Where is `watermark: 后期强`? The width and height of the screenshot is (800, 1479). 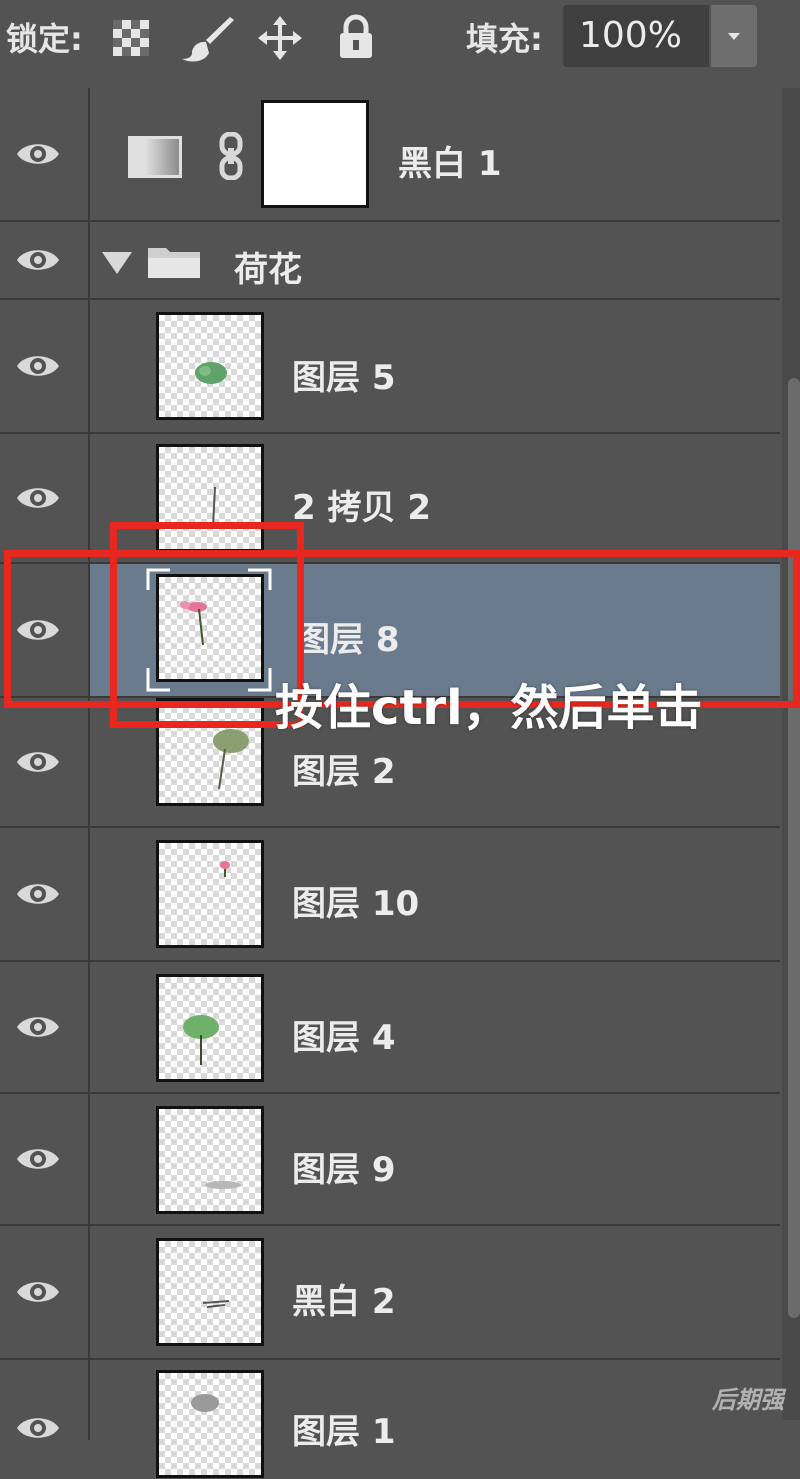
watermark: 后期强 is located at coordinates (748, 1400).